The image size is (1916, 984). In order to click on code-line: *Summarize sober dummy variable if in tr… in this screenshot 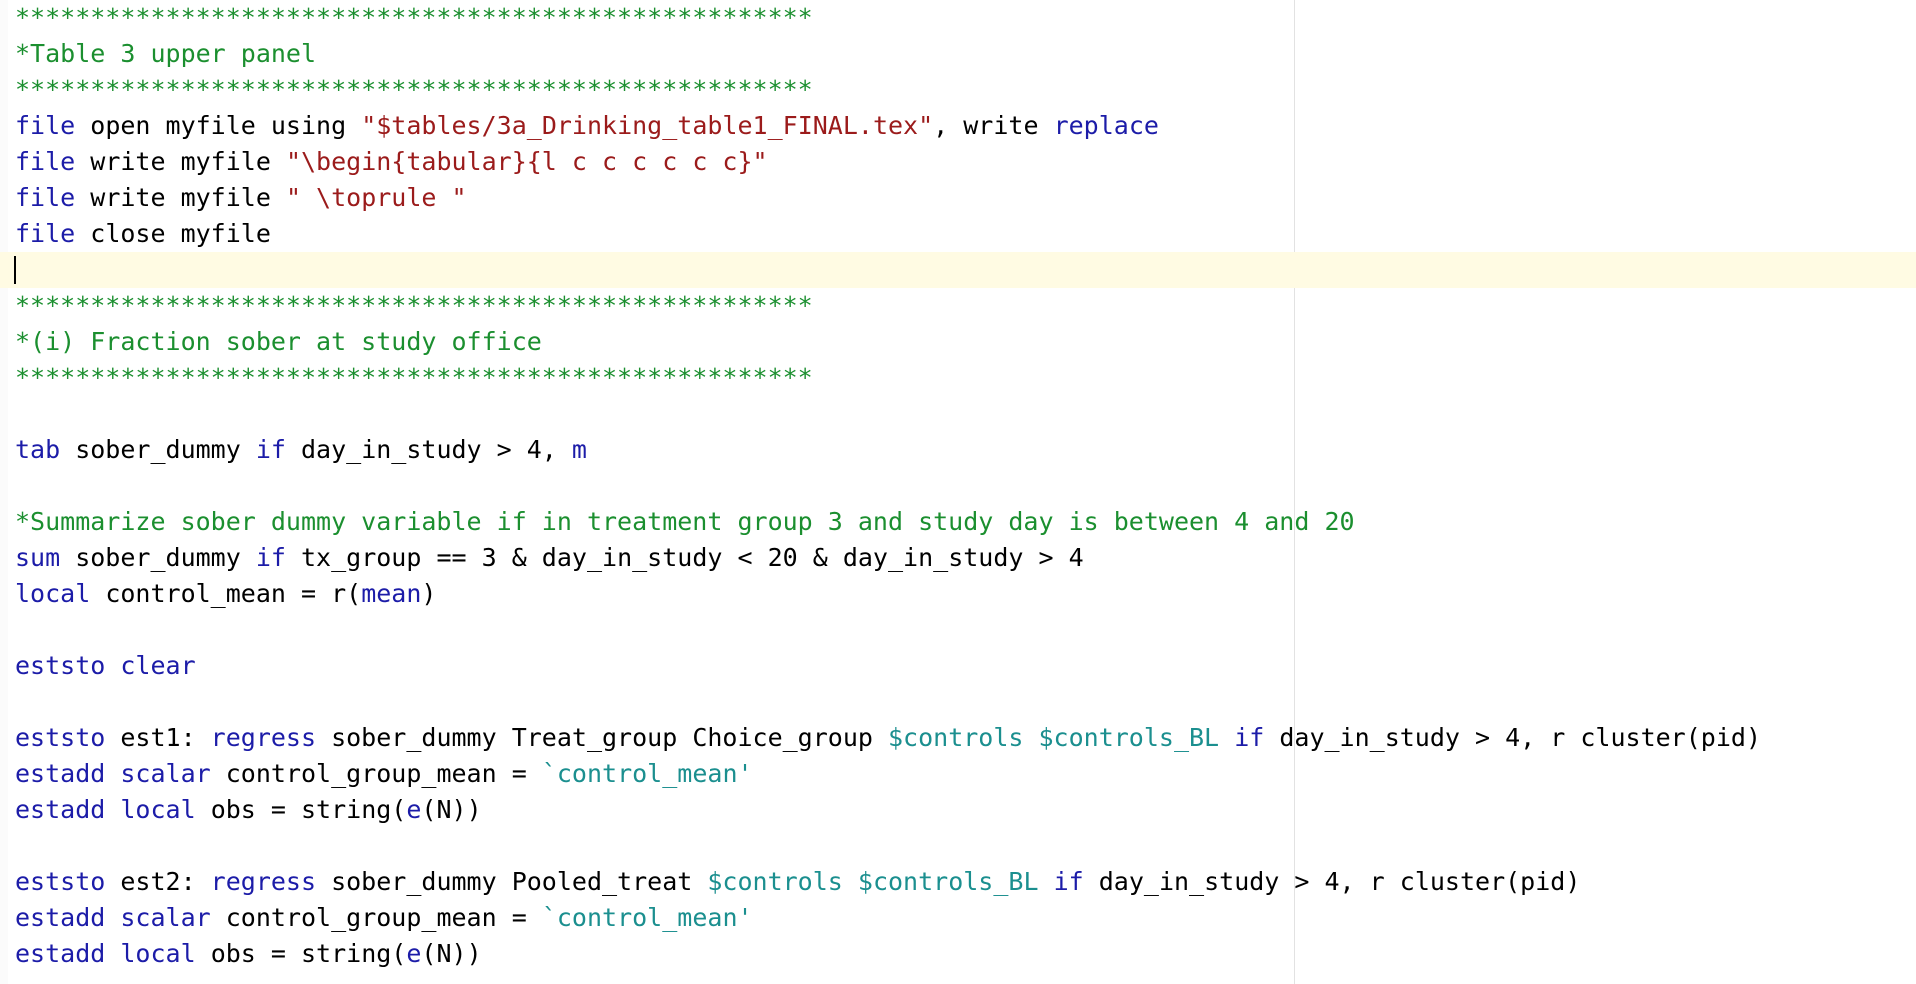, I will do `click(958, 522)`.